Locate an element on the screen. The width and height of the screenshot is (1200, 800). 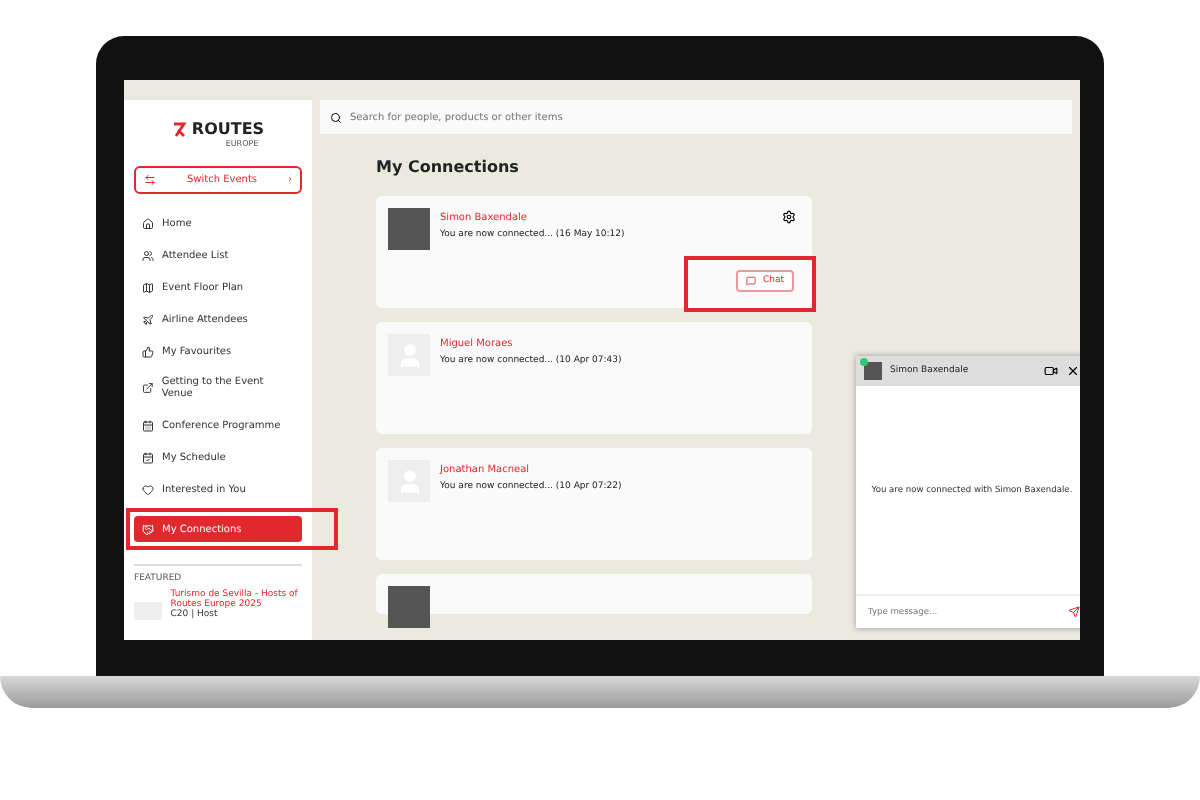
calendar-icon is located at coordinates (148, 425).